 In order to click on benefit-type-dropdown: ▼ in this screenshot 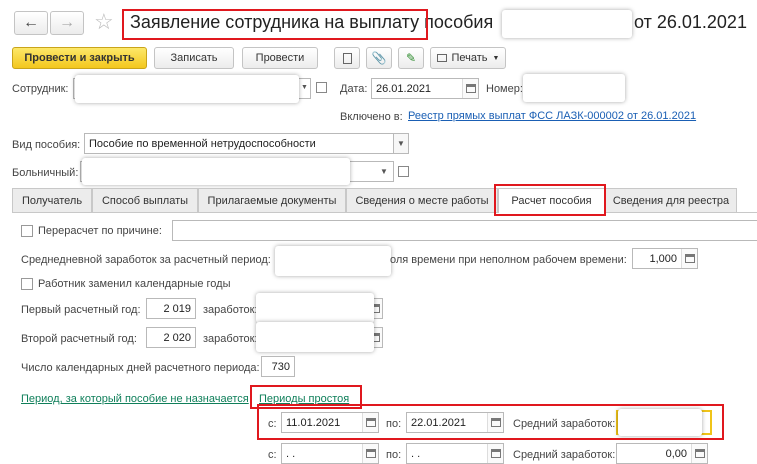, I will do `click(401, 143)`.